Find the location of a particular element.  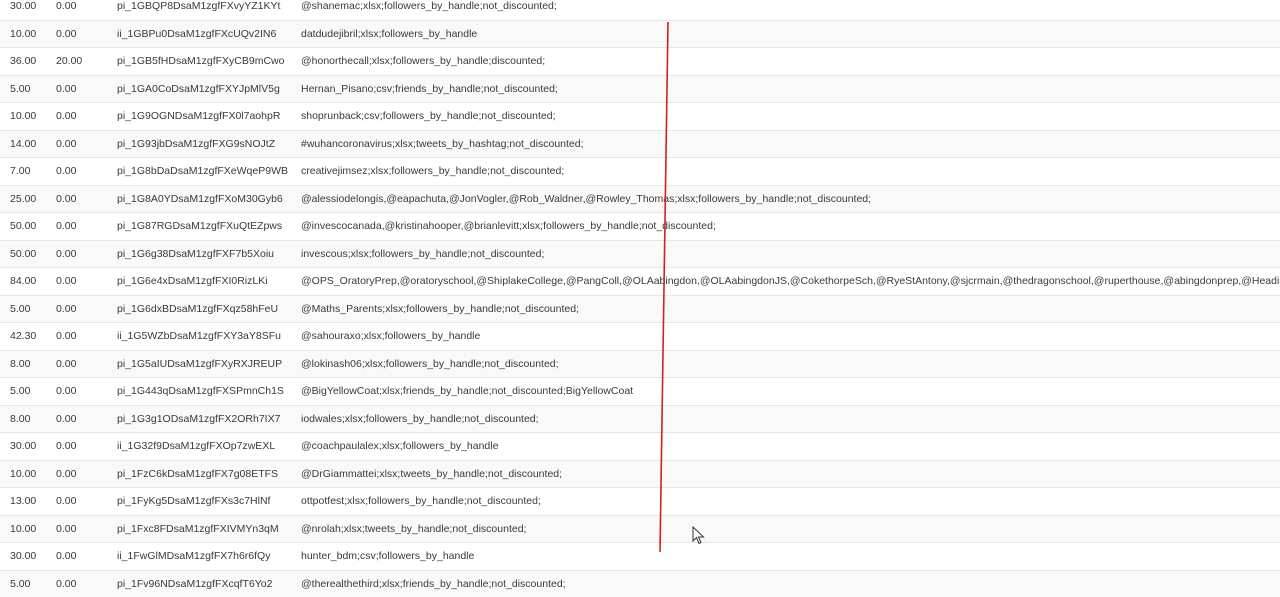

id-cell: pi_1G9OGNDsaM1zgfFX0l7aohpR is located at coordinates (199, 116).